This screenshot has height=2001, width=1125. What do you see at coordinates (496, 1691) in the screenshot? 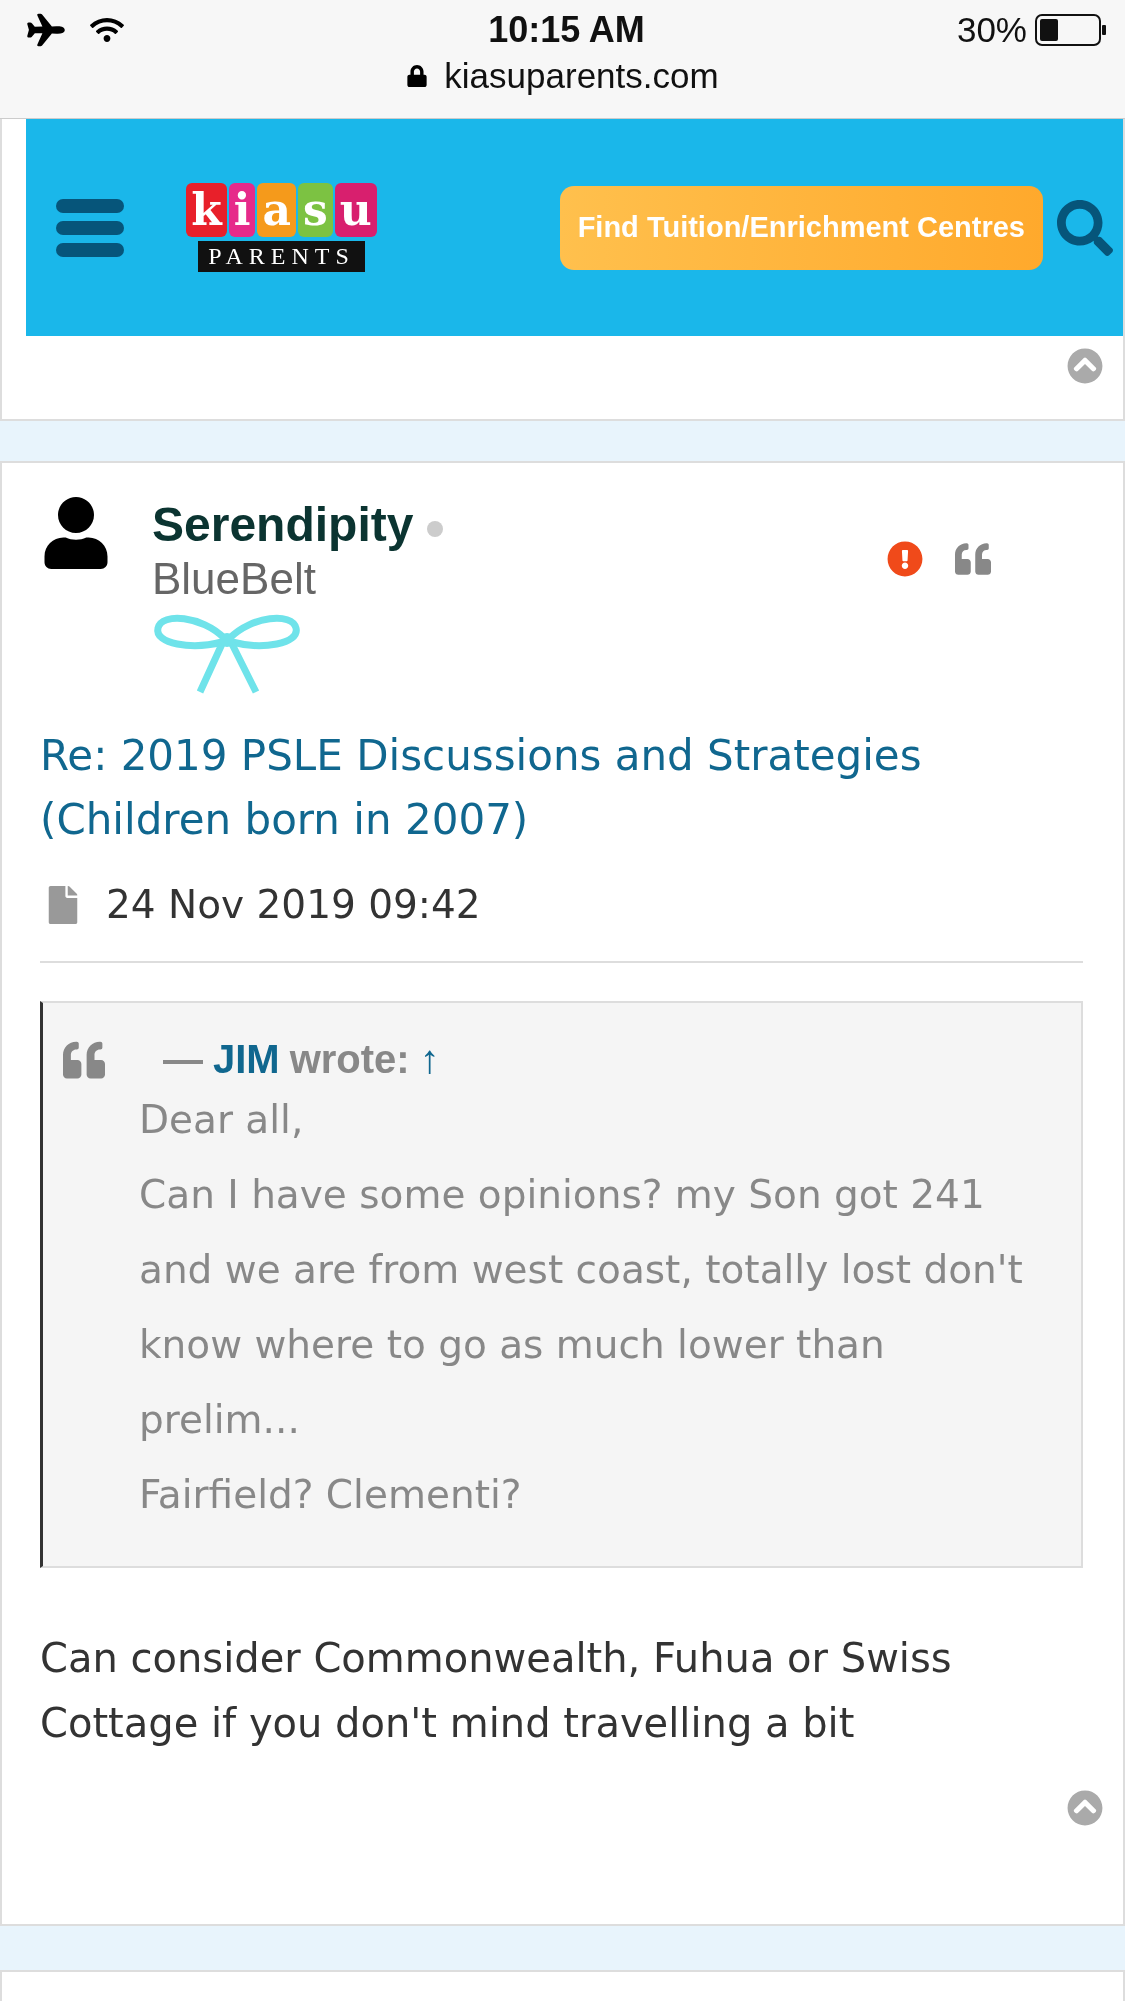
I see `post-body: Can consider Commonwealth, Fuhua or Swiss Cottage if you don't mind travelling a bit` at bounding box center [496, 1691].